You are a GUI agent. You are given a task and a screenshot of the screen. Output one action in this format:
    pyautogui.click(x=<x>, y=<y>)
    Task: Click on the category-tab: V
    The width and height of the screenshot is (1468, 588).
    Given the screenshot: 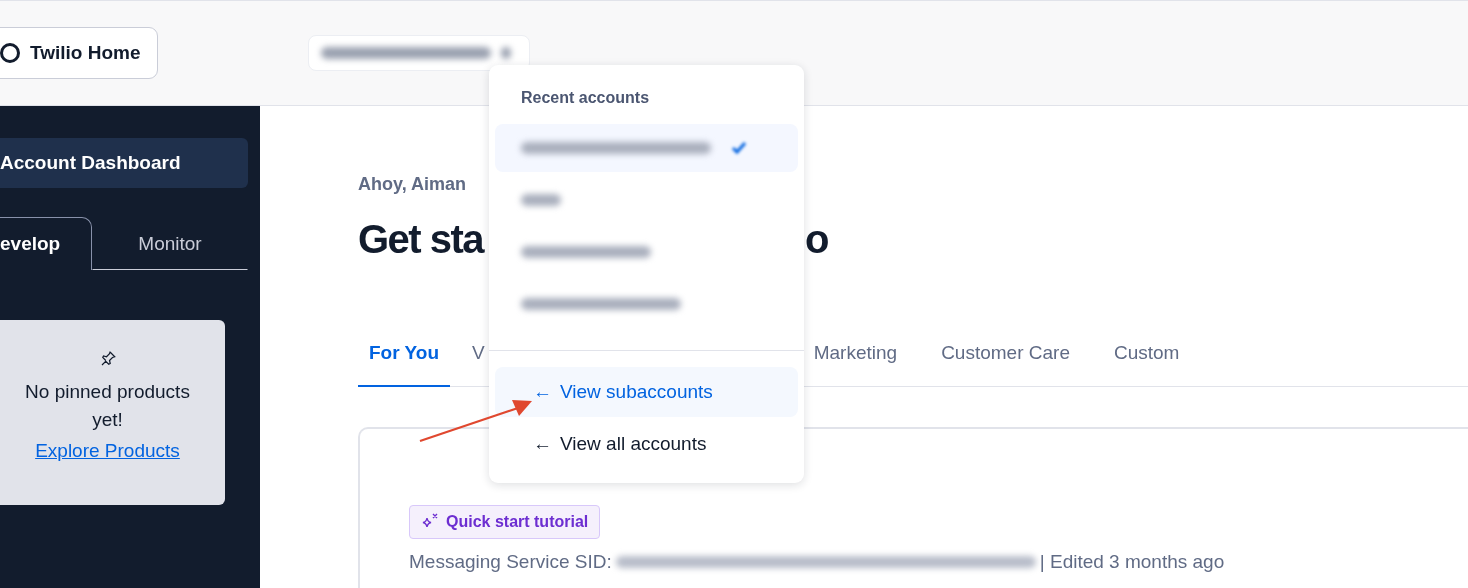 What is the action you would take?
    pyautogui.click(x=478, y=361)
    